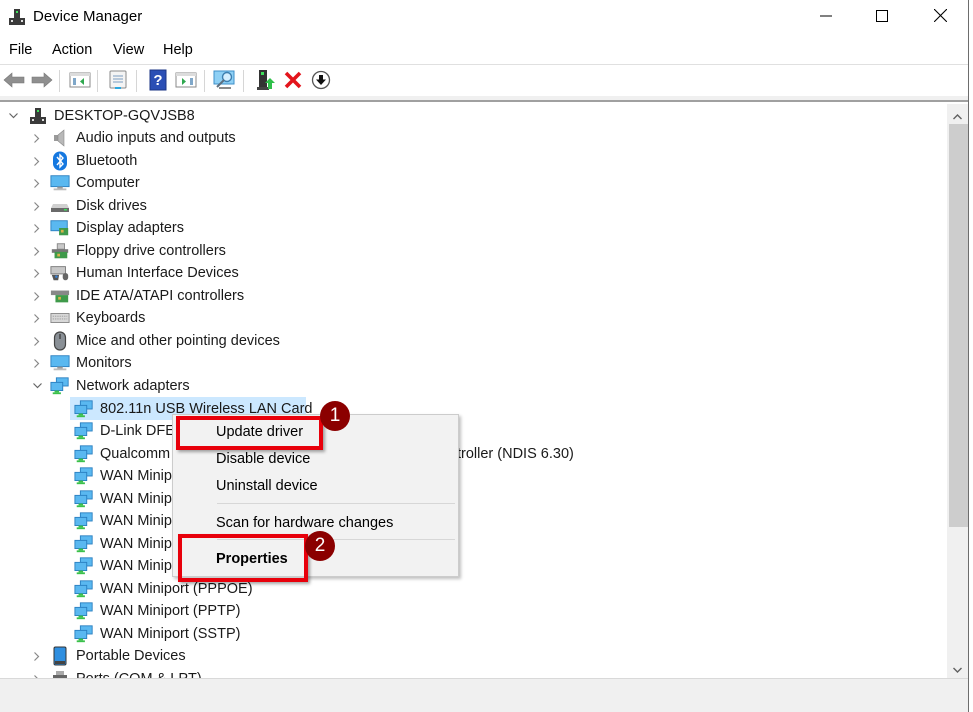  I want to click on maximize-button, so click(882, 17).